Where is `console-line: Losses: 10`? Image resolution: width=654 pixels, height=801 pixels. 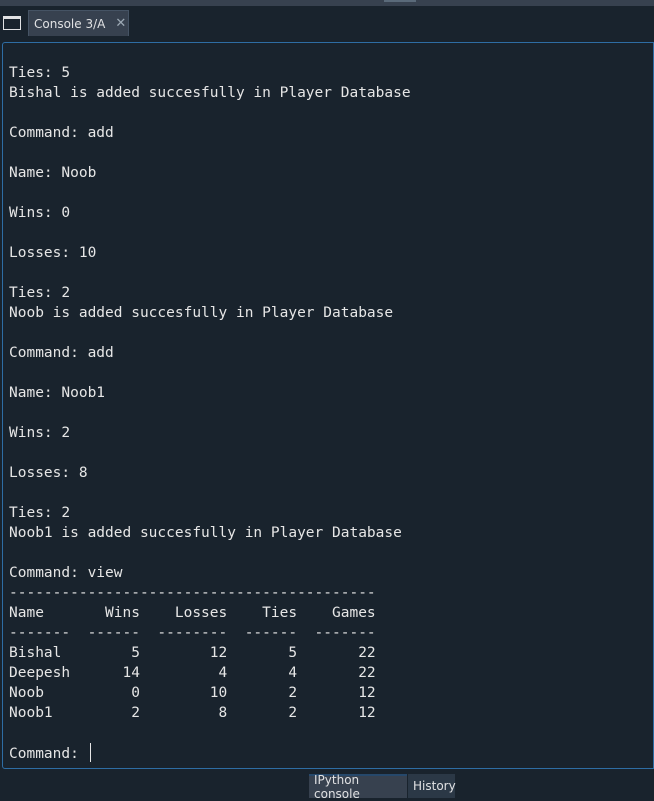
console-line: Losses: 10 is located at coordinates (53, 253).